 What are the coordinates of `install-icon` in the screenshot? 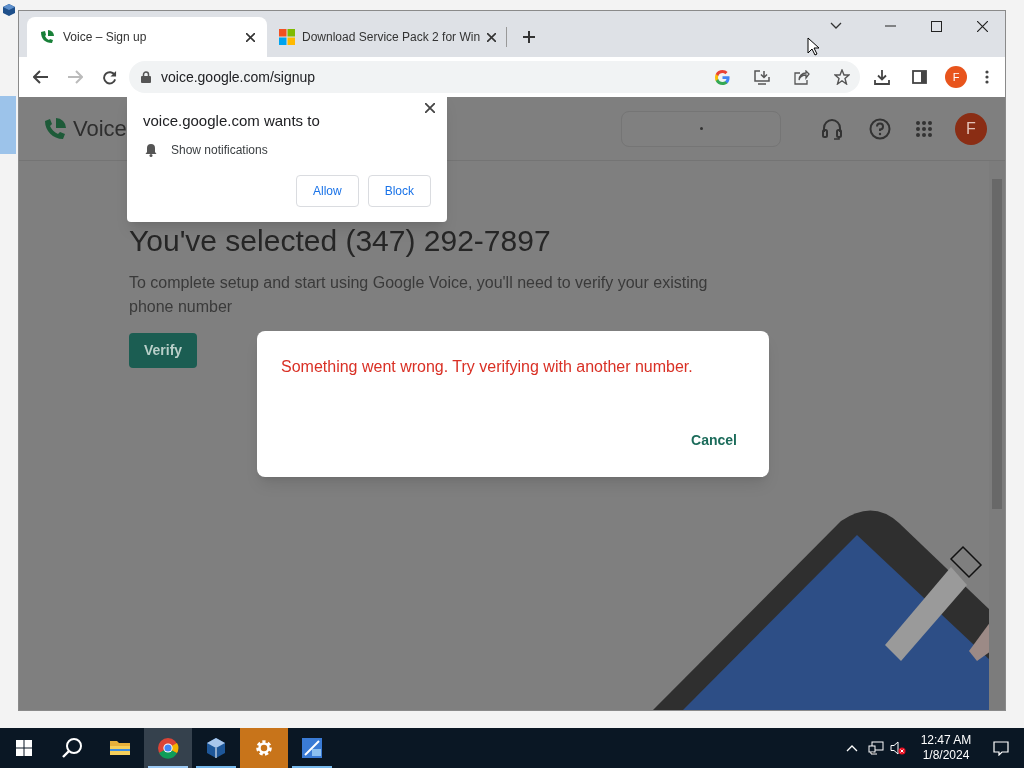 It's located at (762, 77).